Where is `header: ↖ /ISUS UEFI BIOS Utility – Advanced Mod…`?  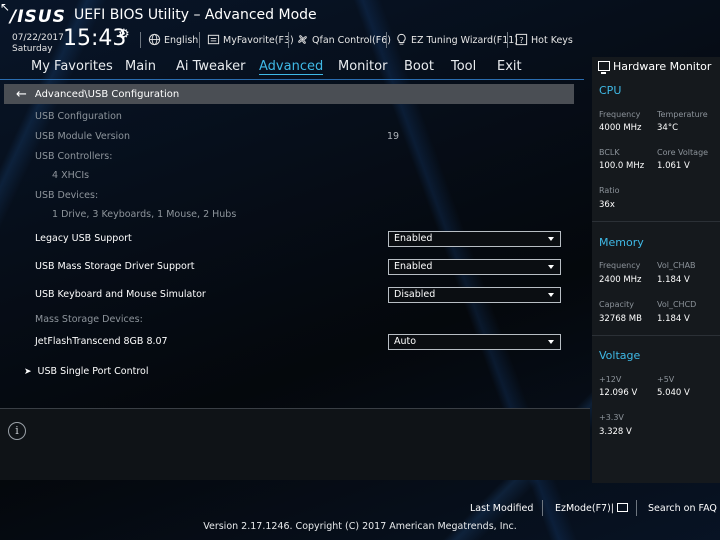 header: ↖ /ISUS UEFI BIOS Utility – Advanced Mod… is located at coordinates (360, 28).